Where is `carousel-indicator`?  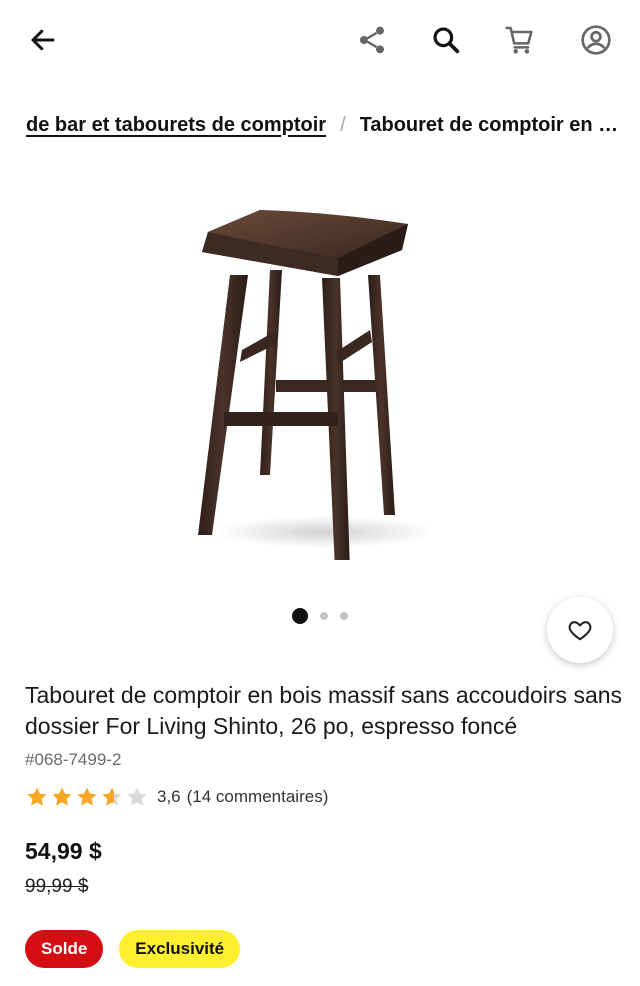 carousel-indicator is located at coordinates (320, 616).